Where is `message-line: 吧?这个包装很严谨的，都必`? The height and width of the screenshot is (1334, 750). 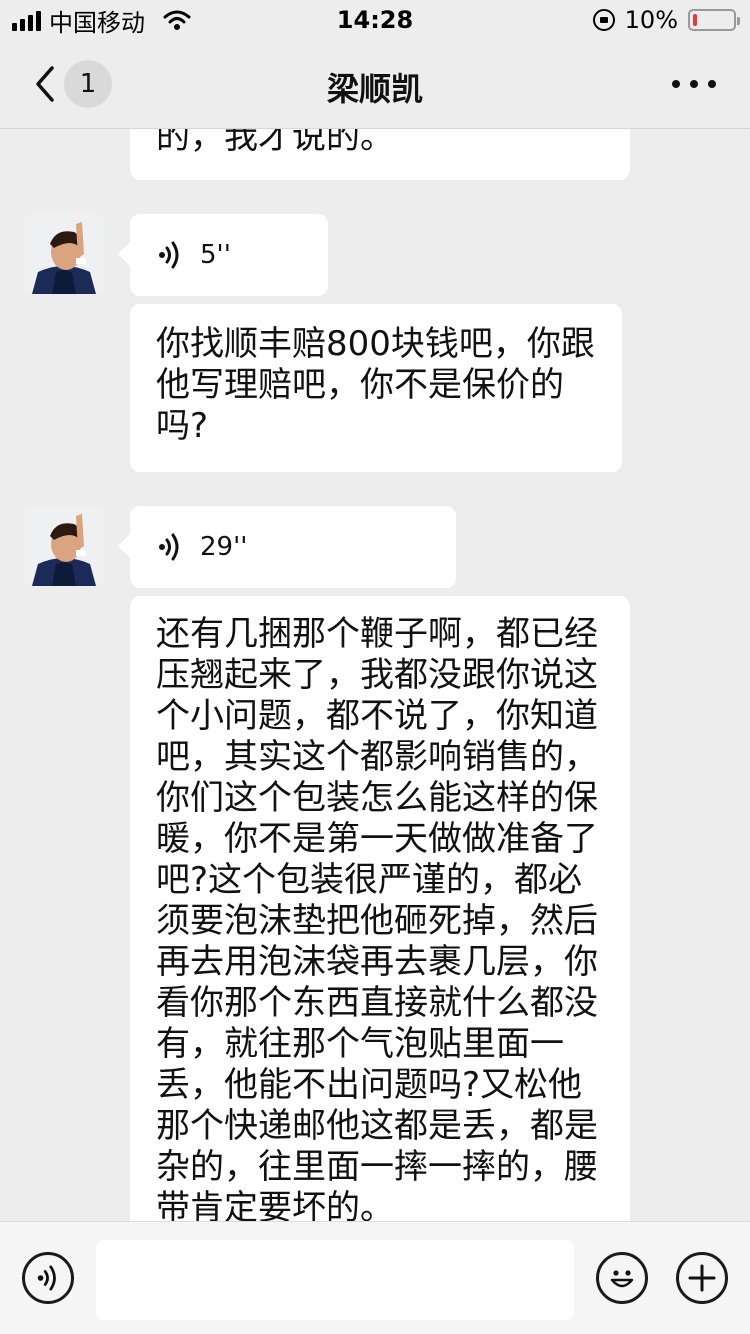 message-line: 吧?这个包装很严谨的，都必 is located at coordinates (369, 880).